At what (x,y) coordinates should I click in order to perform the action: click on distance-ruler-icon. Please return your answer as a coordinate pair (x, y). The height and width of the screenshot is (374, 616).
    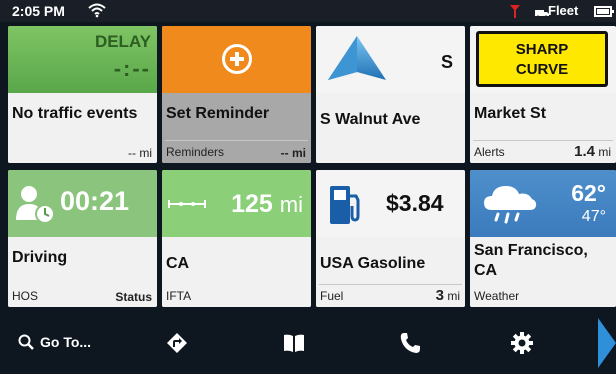
    Looking at the image, I should click on (187, 204).